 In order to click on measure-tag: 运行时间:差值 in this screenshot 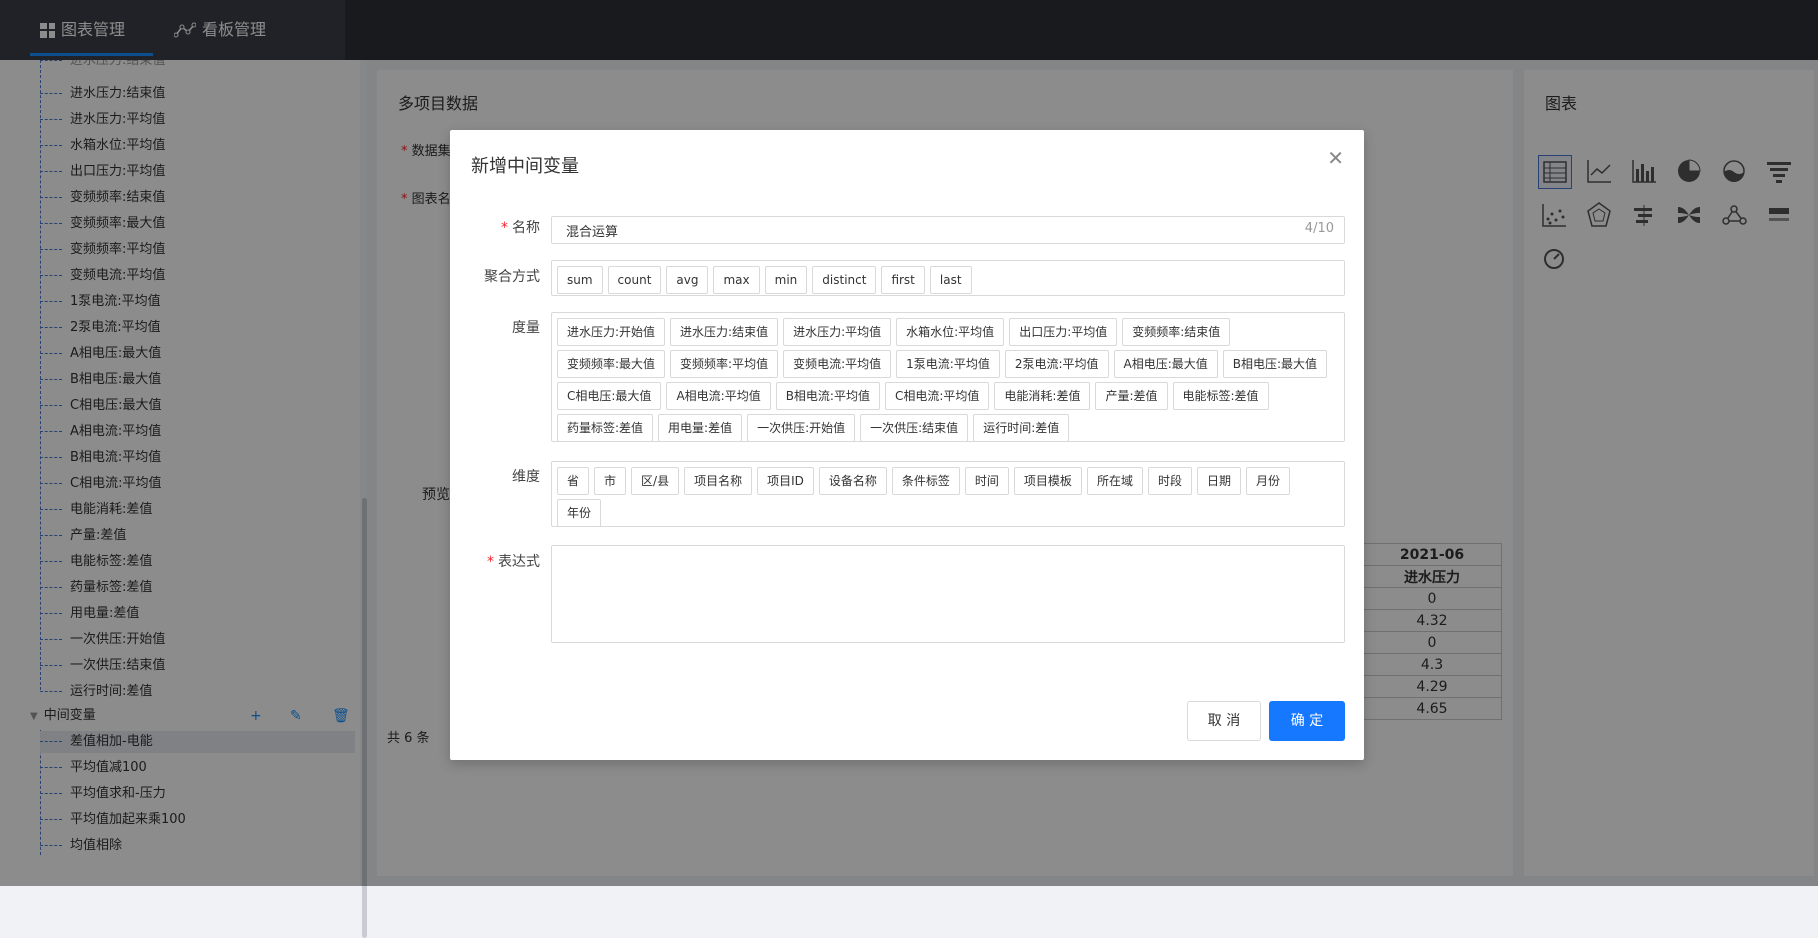, I will do `click(1021, 428)`.